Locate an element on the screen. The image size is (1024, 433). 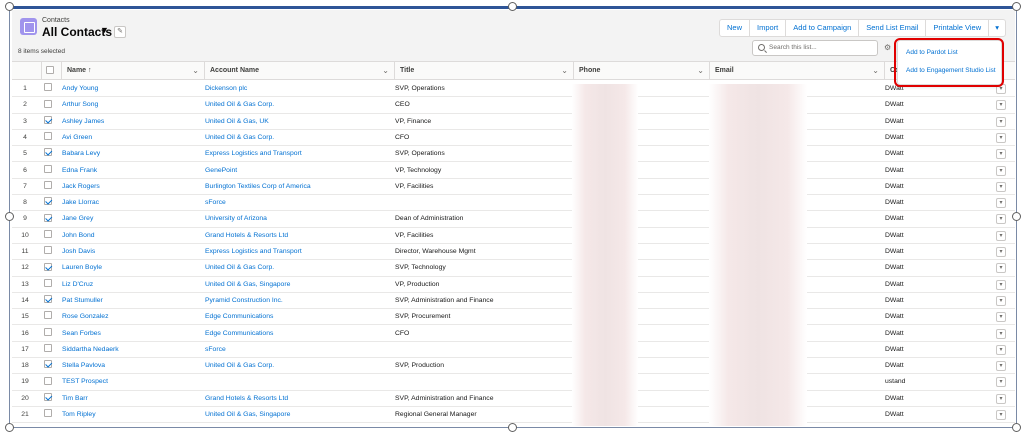
contact-name-link: Babara Levy is located at coordinates (127, 154).